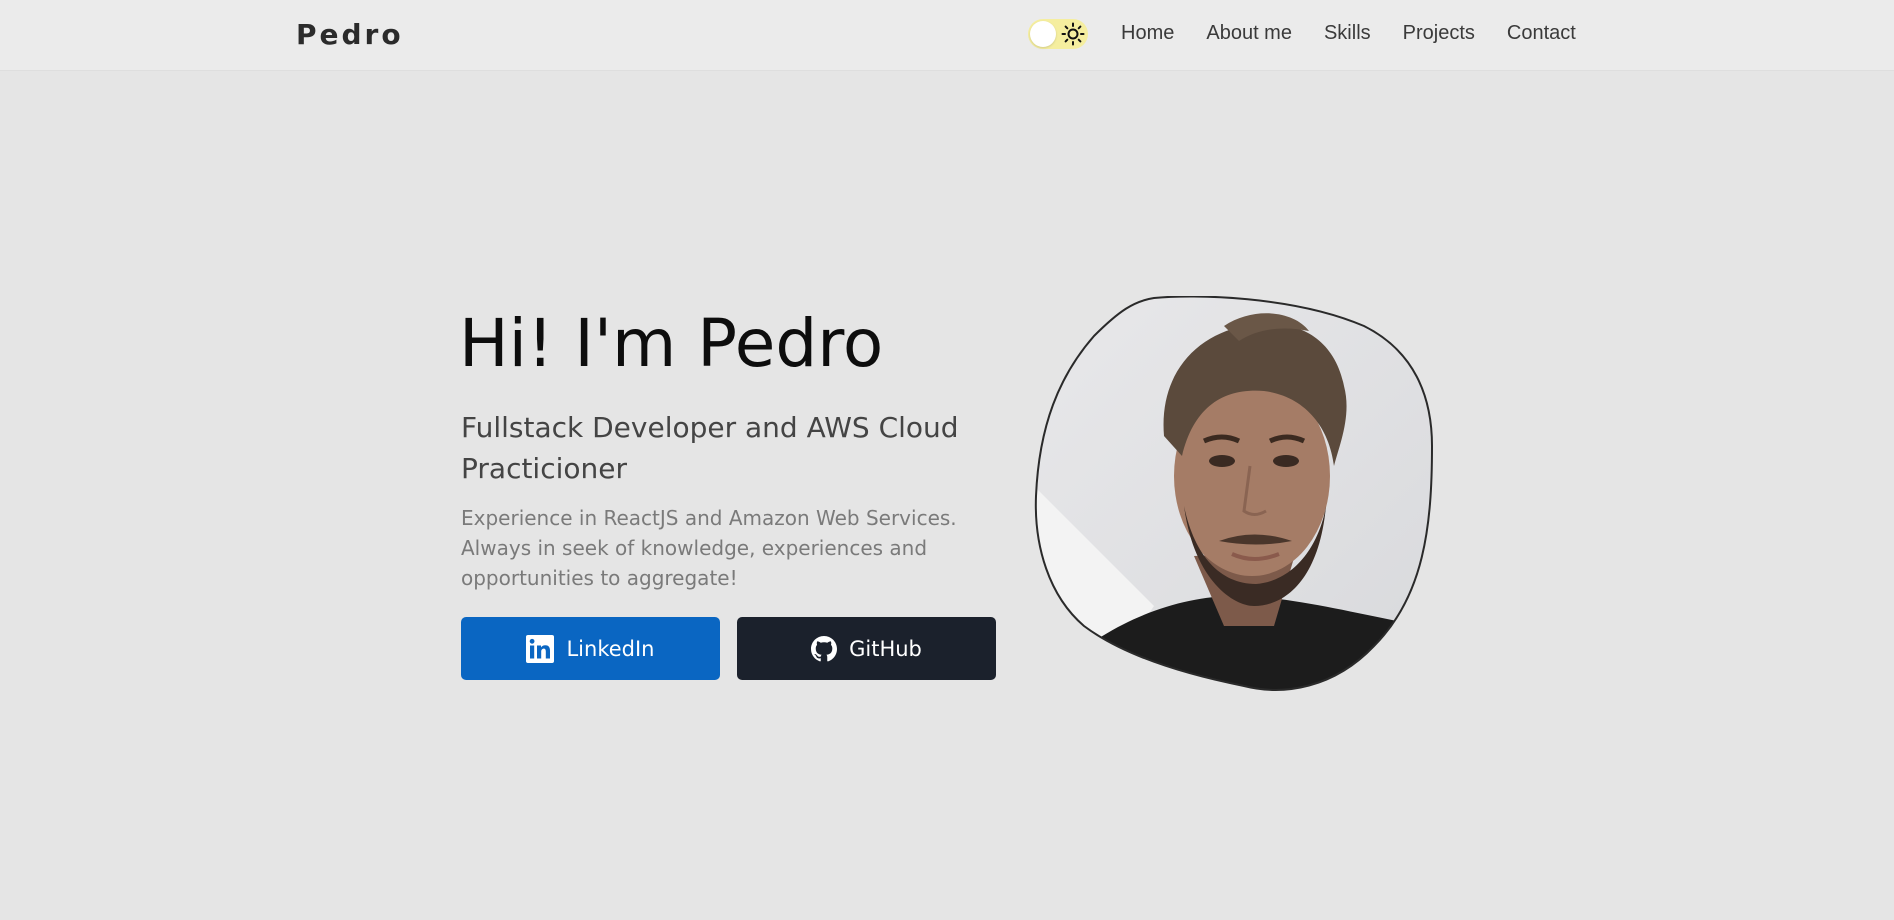 The image size is (1894, 920). What do you see at coordinates (1058, 34) in the screenshot?
I see `theme-toggle` at bounding box center [1058, 34].